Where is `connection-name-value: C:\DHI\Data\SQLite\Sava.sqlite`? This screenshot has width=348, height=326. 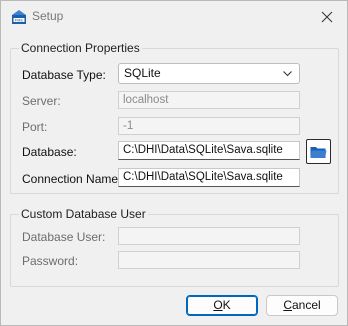
connection-name-value: C:\DHI\Data\SQLite\Sava.sqlite is located at coordinates (203, 177).